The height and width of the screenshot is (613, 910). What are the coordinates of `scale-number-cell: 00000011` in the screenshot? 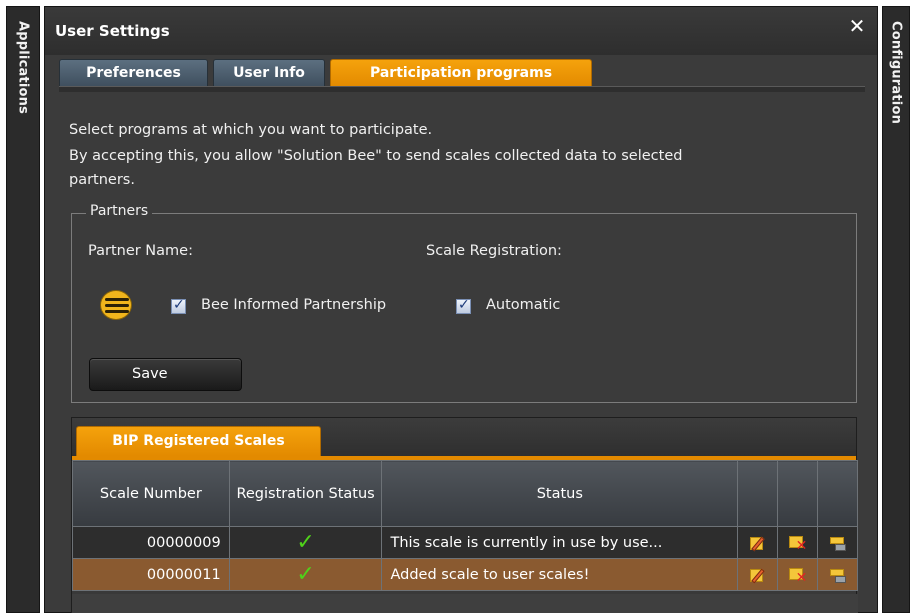 It's located at (151, 574).